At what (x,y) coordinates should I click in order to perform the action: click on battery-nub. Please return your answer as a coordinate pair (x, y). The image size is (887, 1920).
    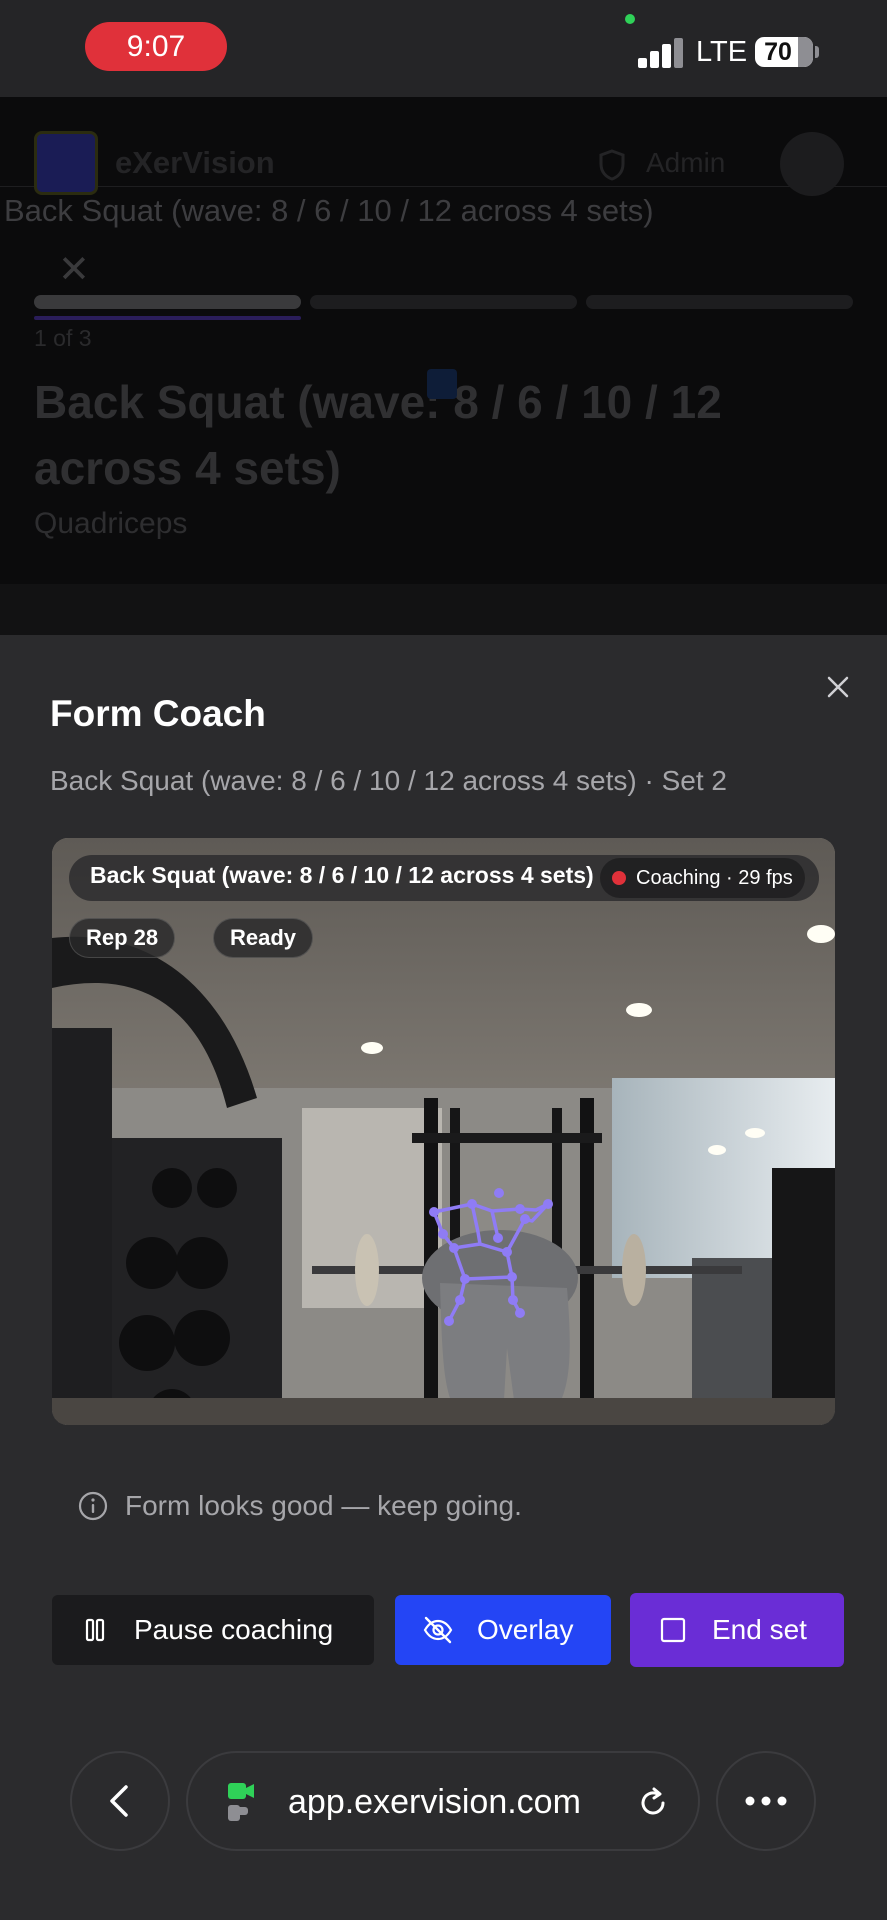
    Looking at the image, I should click on (817, 52).